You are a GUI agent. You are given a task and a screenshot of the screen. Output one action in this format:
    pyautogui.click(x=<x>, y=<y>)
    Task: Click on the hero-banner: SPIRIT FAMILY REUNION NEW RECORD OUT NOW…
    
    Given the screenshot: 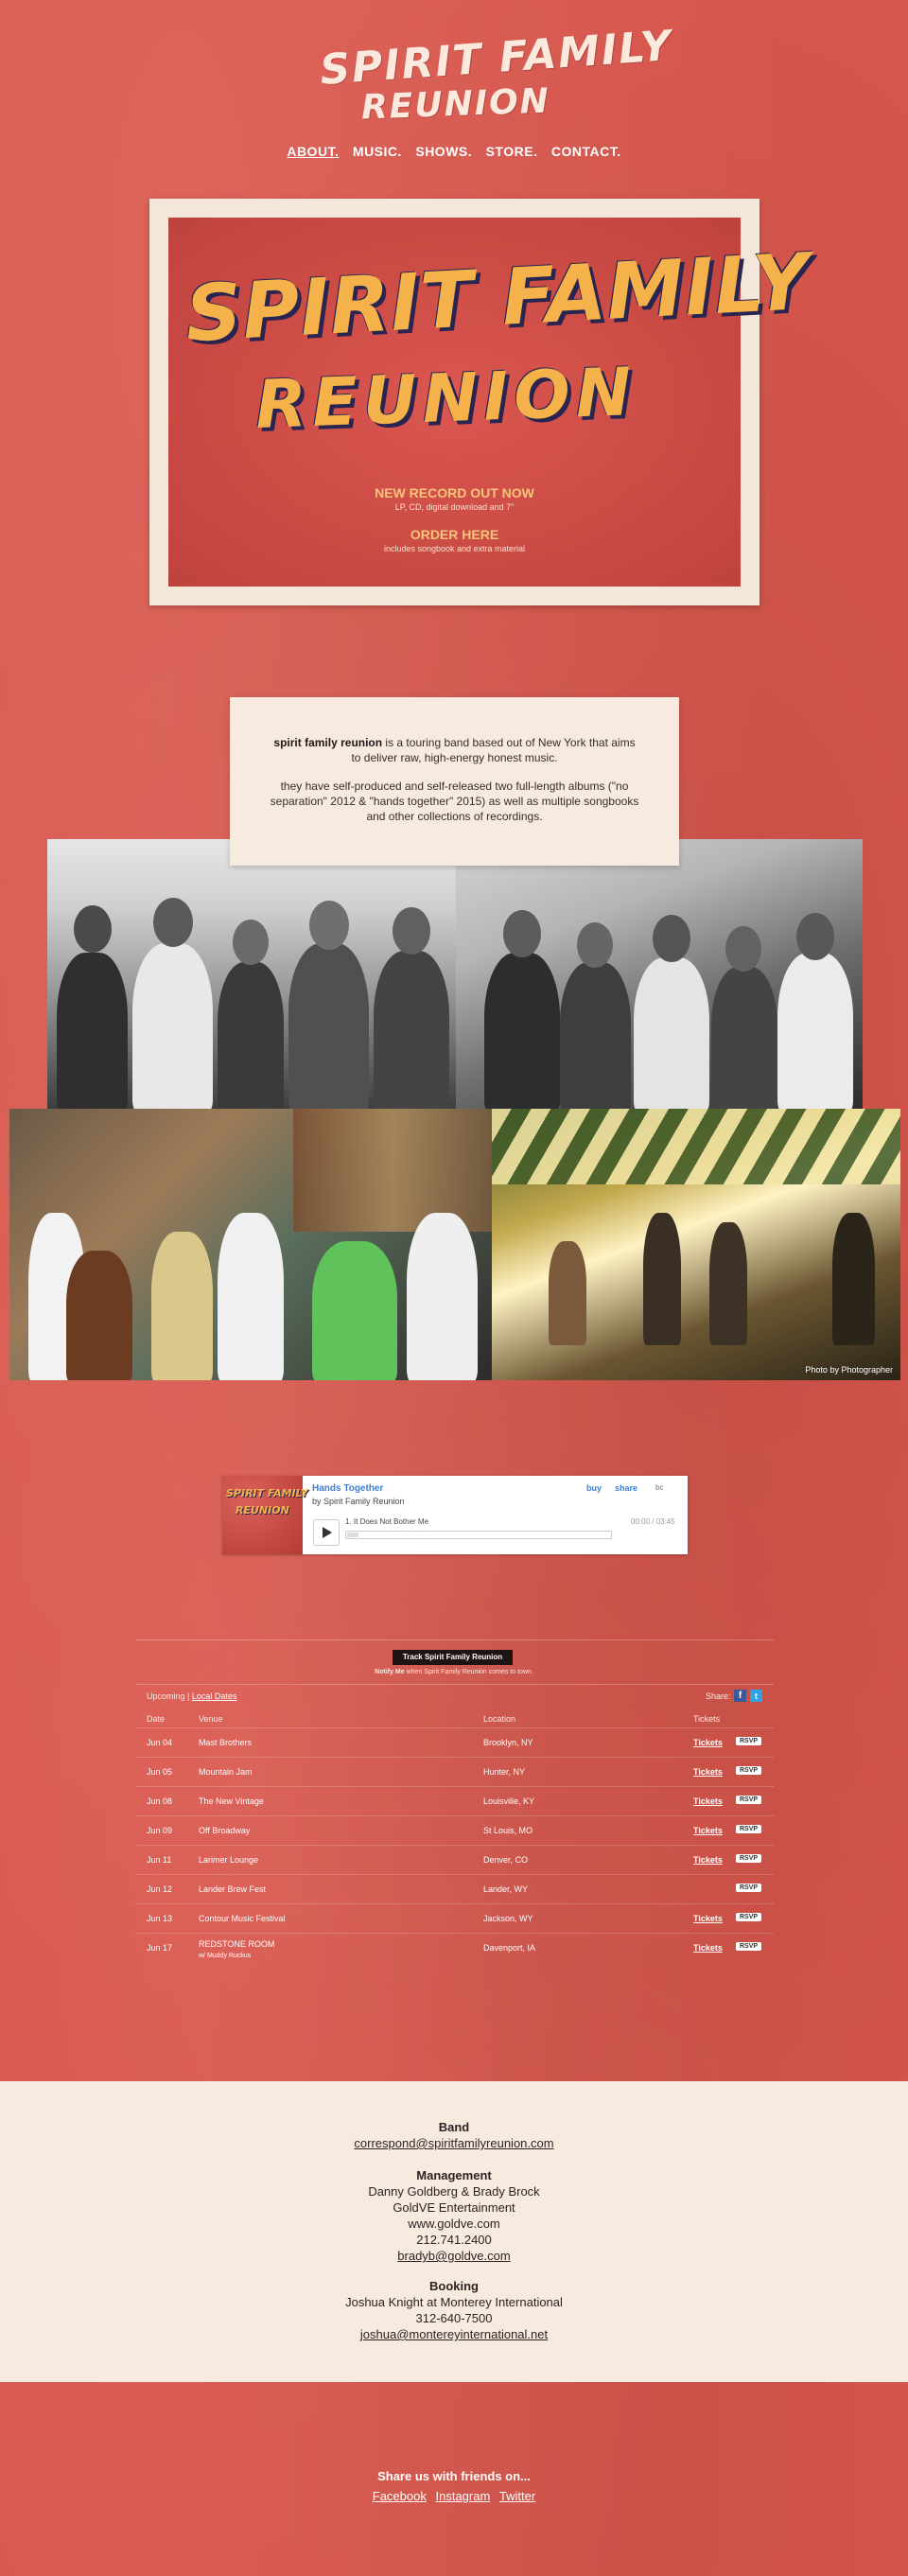 What is the action you would take?
    pyautogui.click(x=490, y=403)
    